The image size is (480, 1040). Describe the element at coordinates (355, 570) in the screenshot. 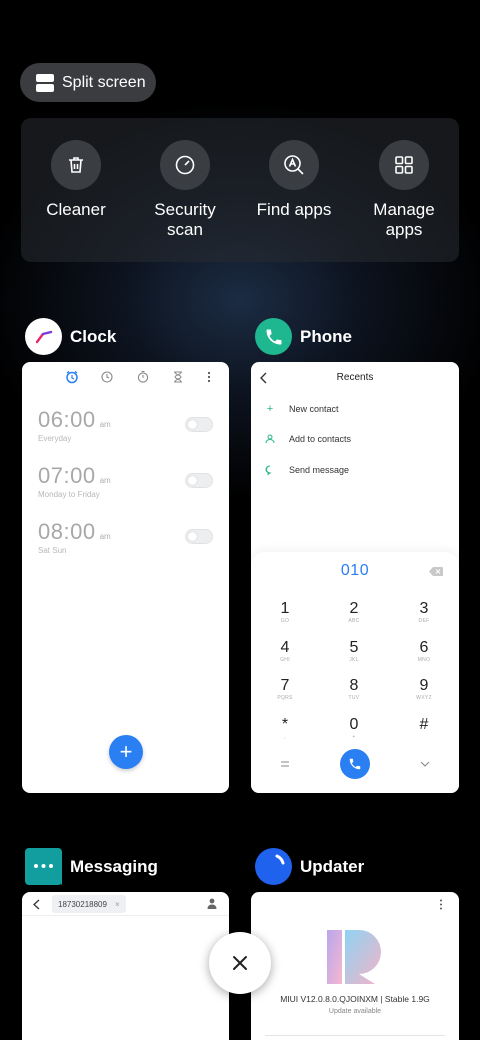

I see `dialed-number: 010` at that location.